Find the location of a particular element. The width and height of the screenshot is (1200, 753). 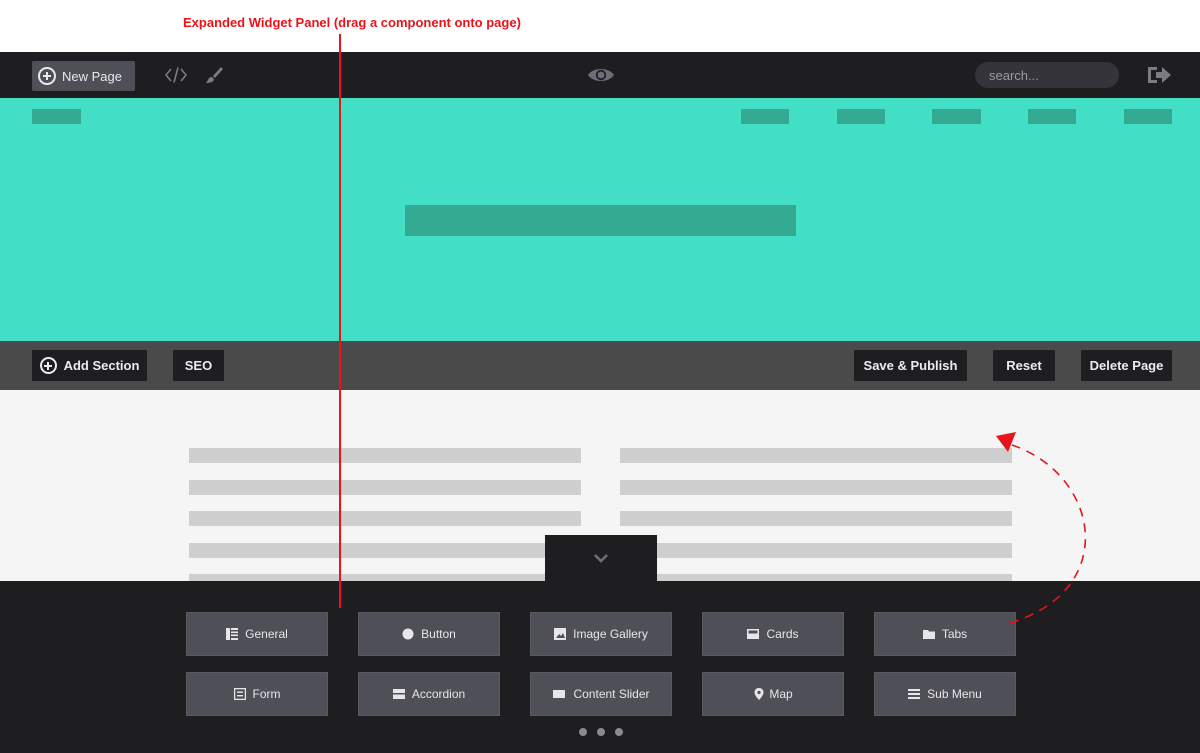

collapse-panel-tab is located at coordinates (601, 558).